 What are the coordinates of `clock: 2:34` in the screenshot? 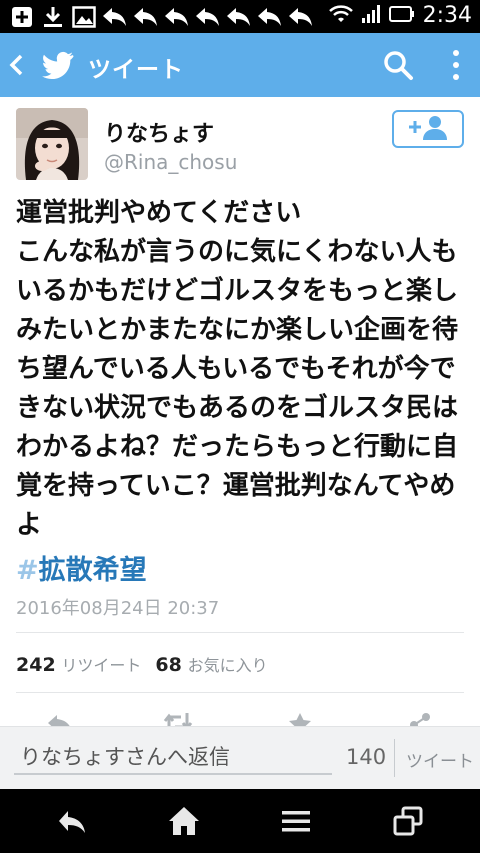 It's located at (447, 15).